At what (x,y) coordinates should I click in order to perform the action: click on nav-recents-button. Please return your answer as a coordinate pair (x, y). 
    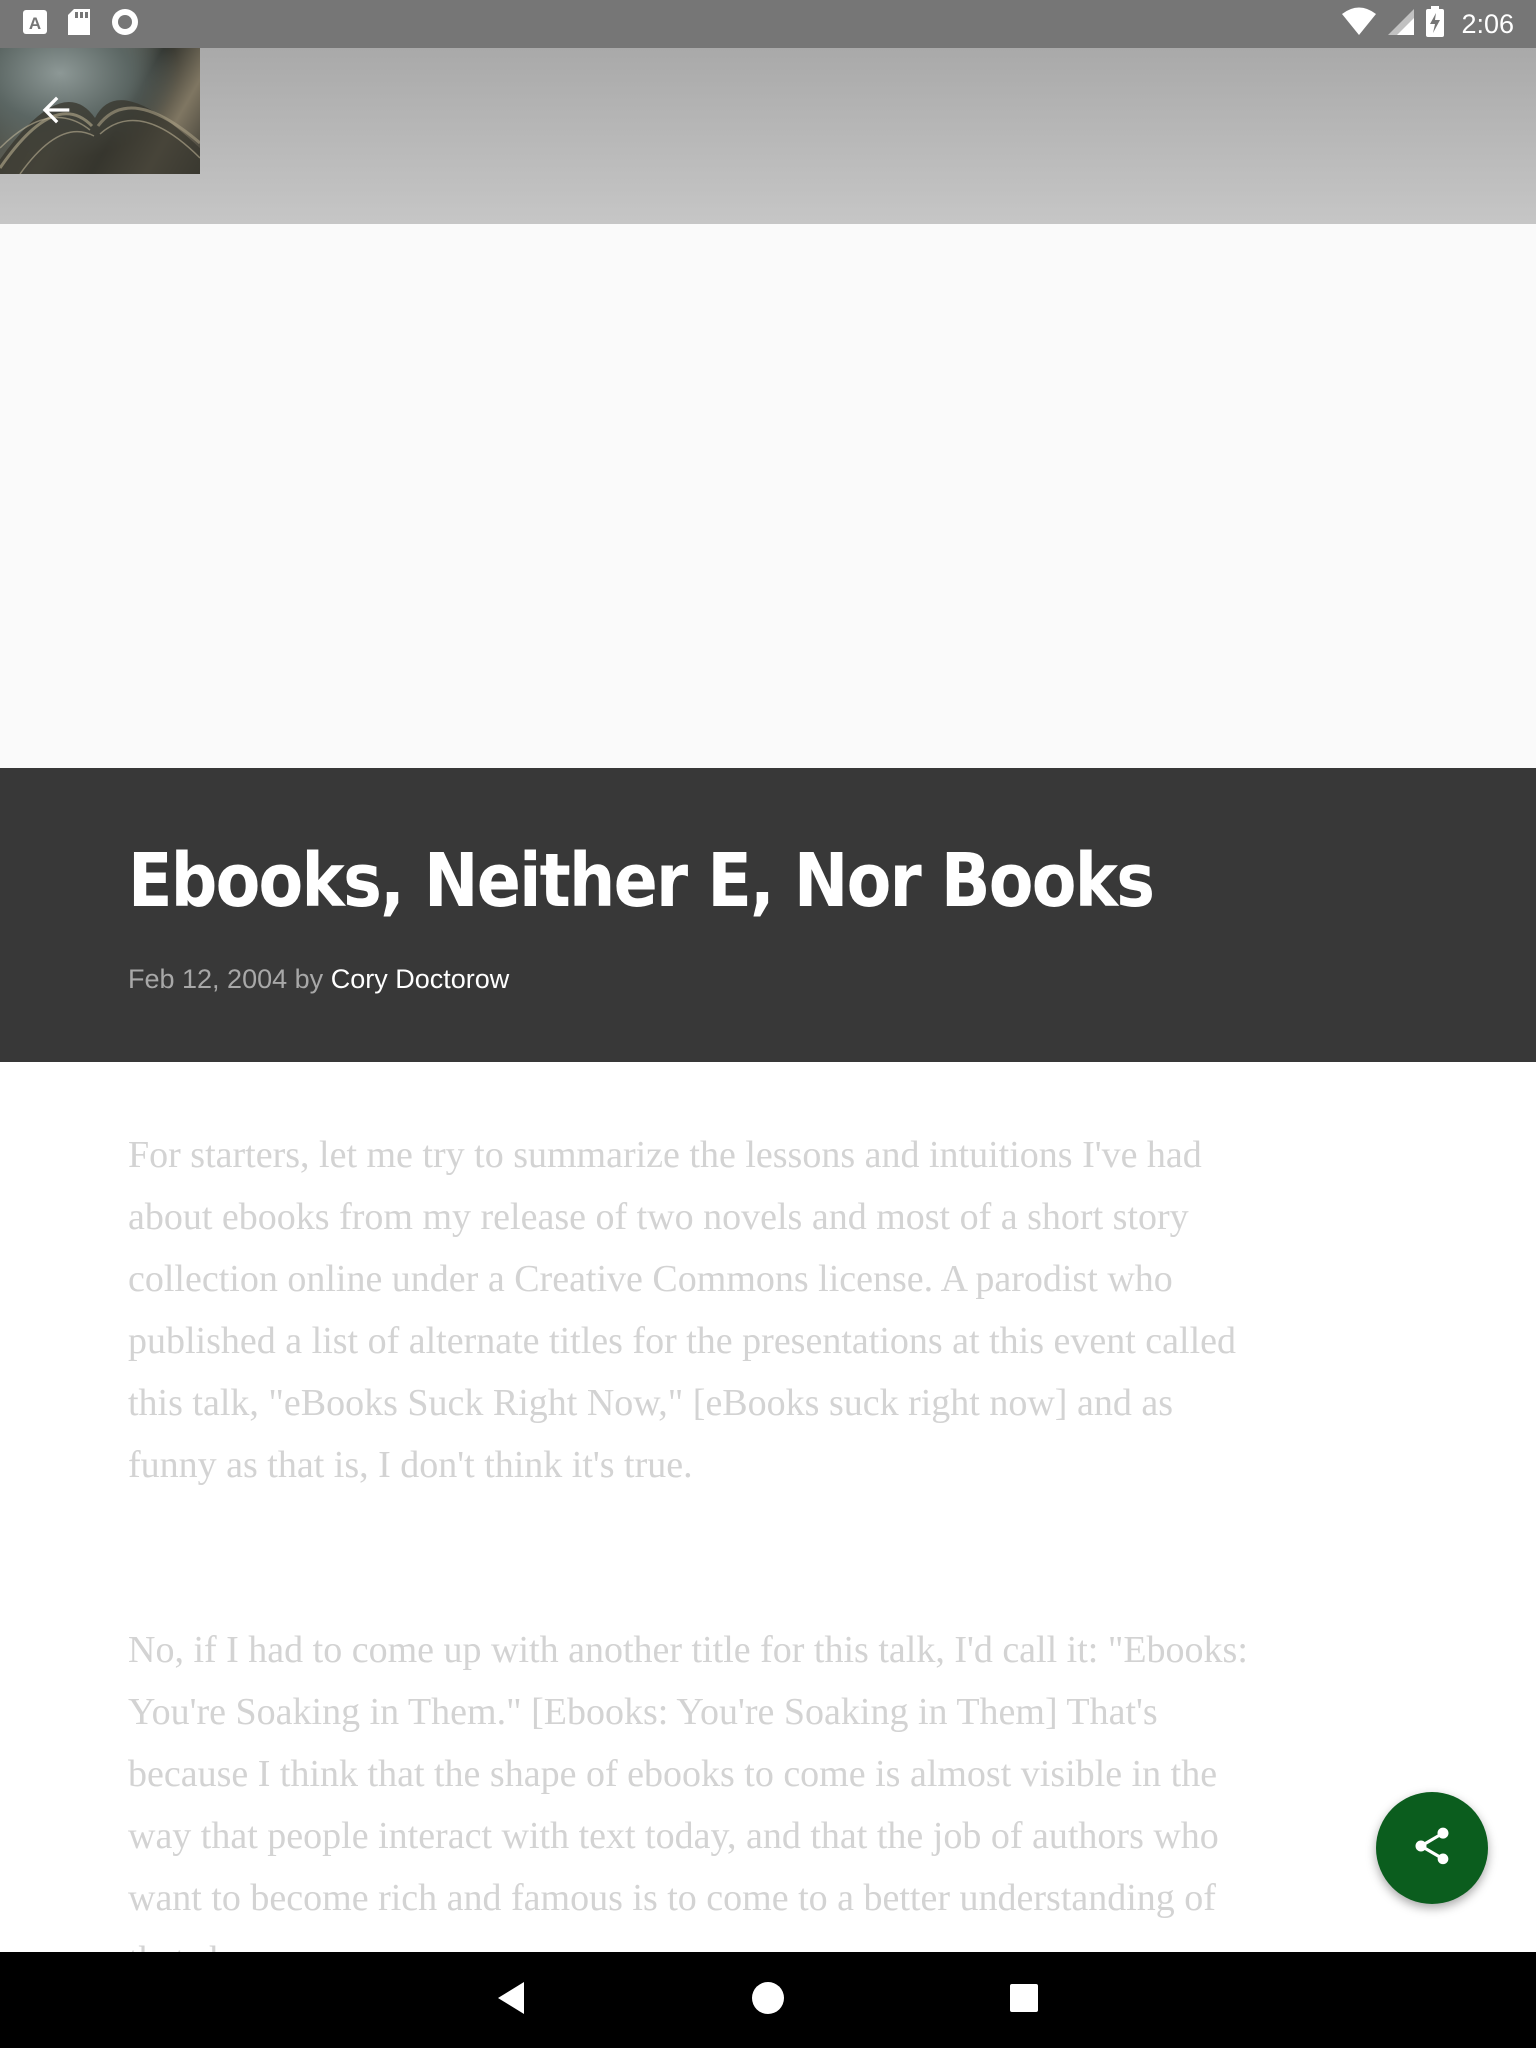
    Looking at the image, I should click on (1024, 2000).